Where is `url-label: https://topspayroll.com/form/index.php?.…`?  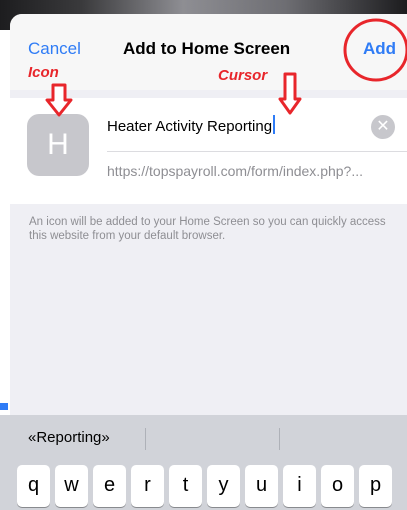 url-label: https://topspayroll.com/form/index.php?.… is located at coordinates (235, 171).